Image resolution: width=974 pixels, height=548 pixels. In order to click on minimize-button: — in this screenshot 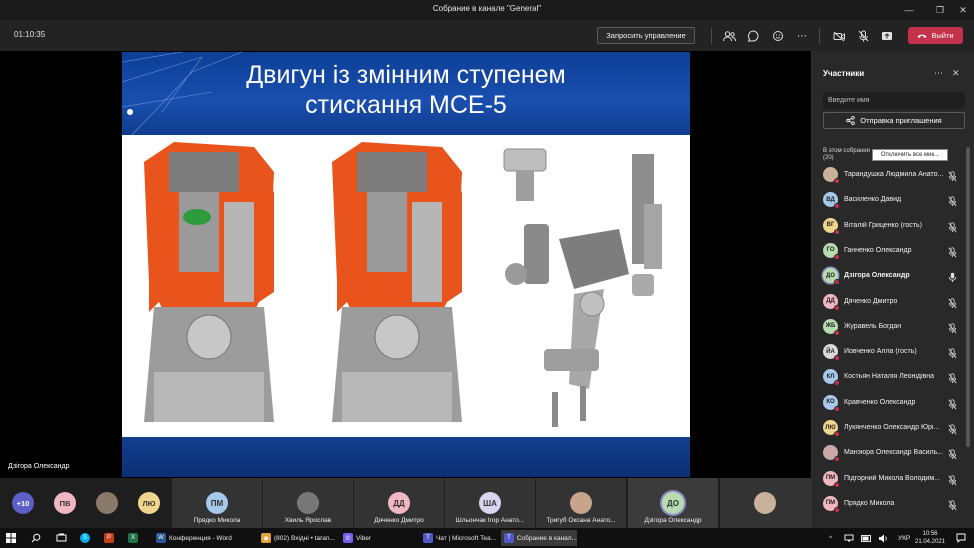, I will do `click(909, 10)`.